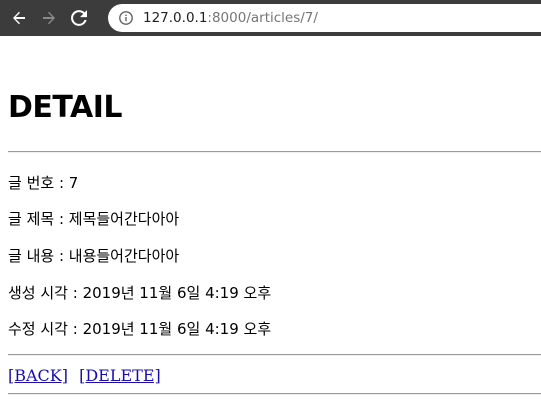  I want to click on bottom-divider, so click(274, 394).